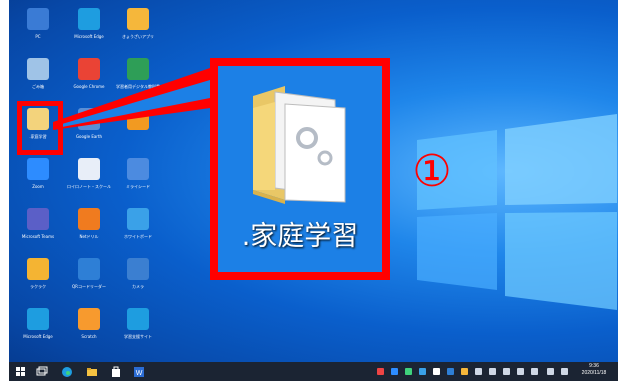 The image size is (621, 383). I want to click on task-view-icon, so click(42, 371).